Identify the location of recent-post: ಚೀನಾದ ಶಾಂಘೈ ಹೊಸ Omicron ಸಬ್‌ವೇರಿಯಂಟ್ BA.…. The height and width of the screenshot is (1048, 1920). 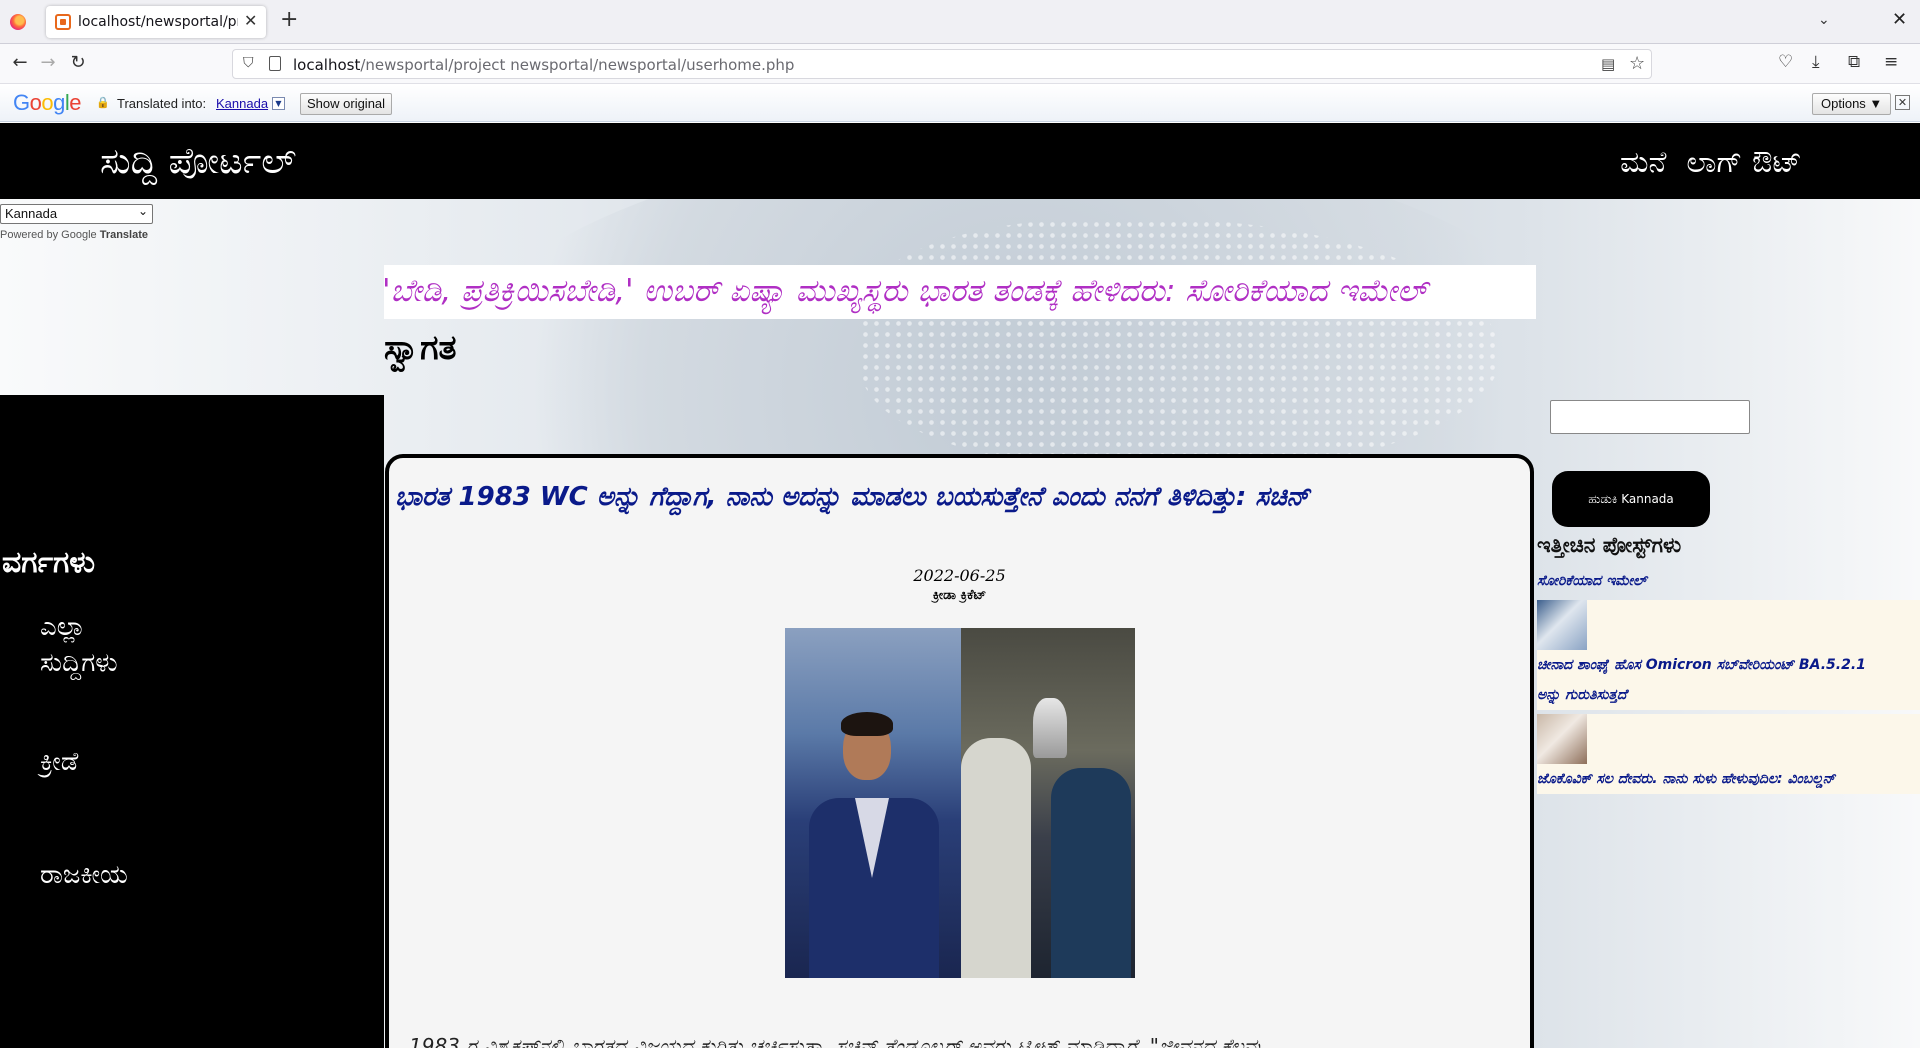
(1728, 655).